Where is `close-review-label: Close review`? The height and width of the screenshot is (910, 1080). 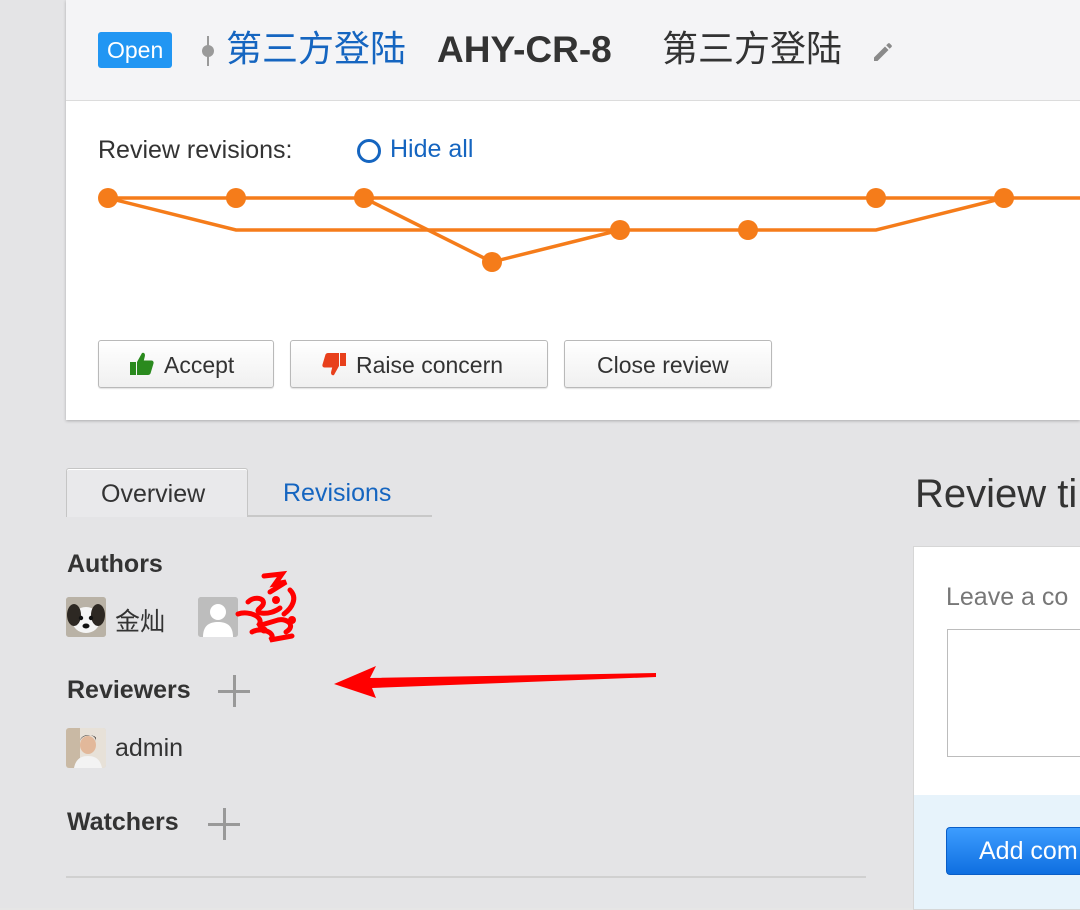
close-review-label: Close review is located at coordinates (663, 365).